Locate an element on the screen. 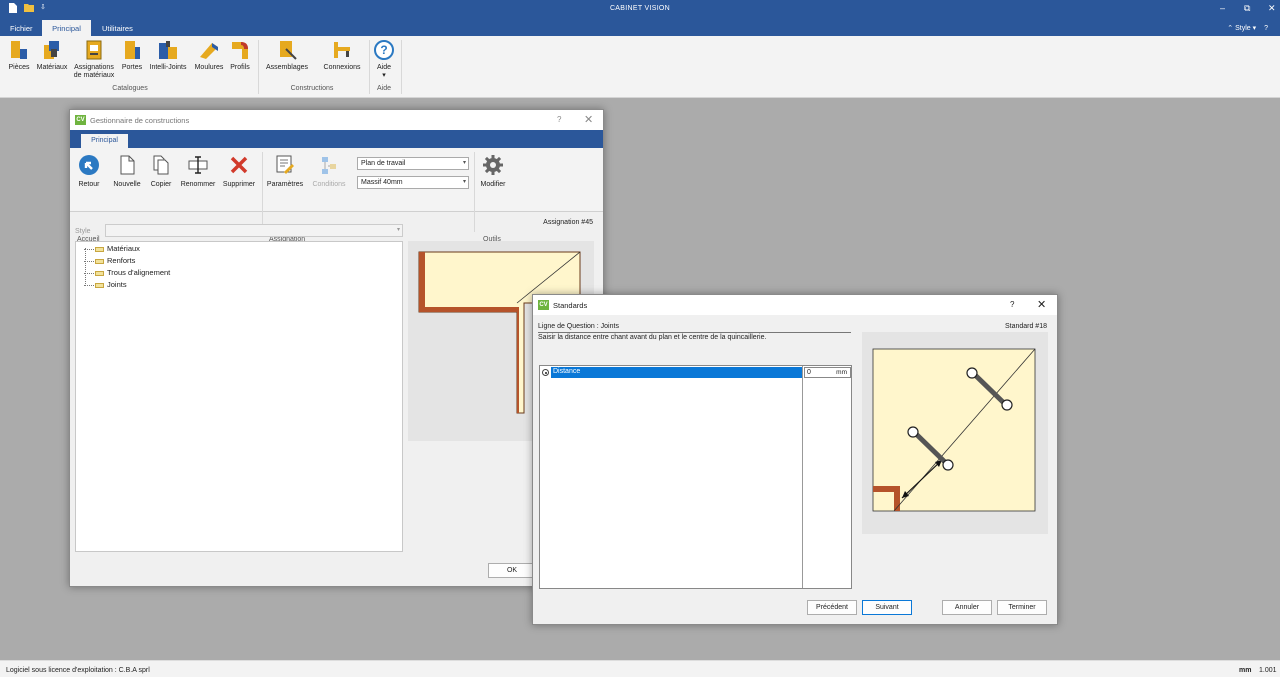  annuler-button: Annuler is located at coordinates (967, 607).